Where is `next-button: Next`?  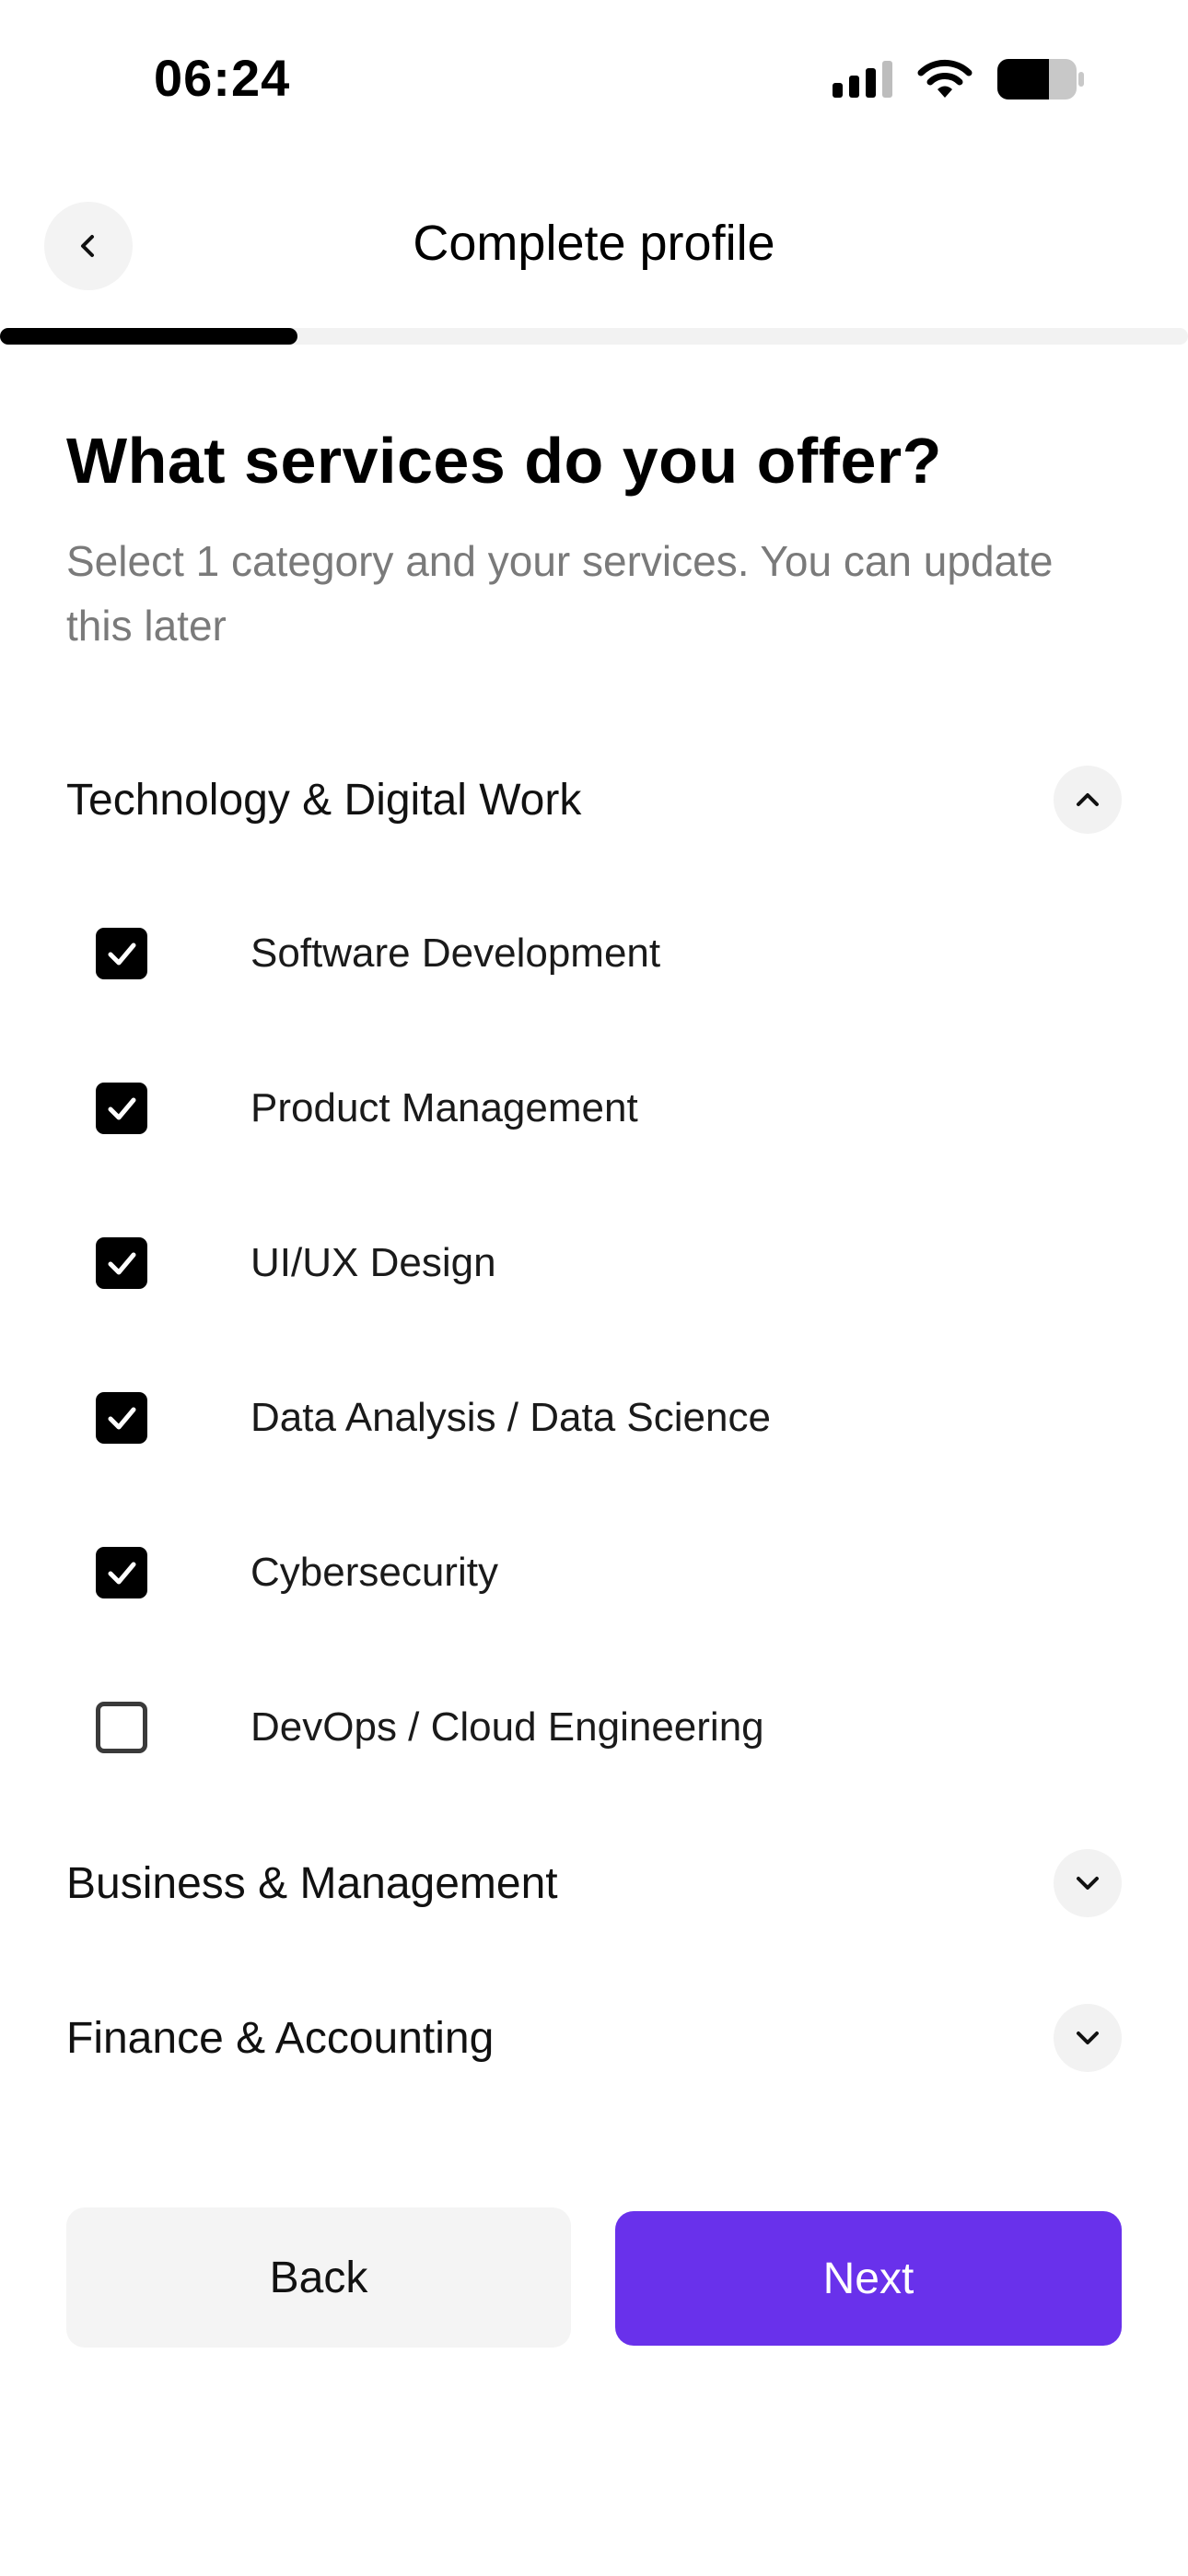
next-button: Next is located at coordinates (869, 2278).